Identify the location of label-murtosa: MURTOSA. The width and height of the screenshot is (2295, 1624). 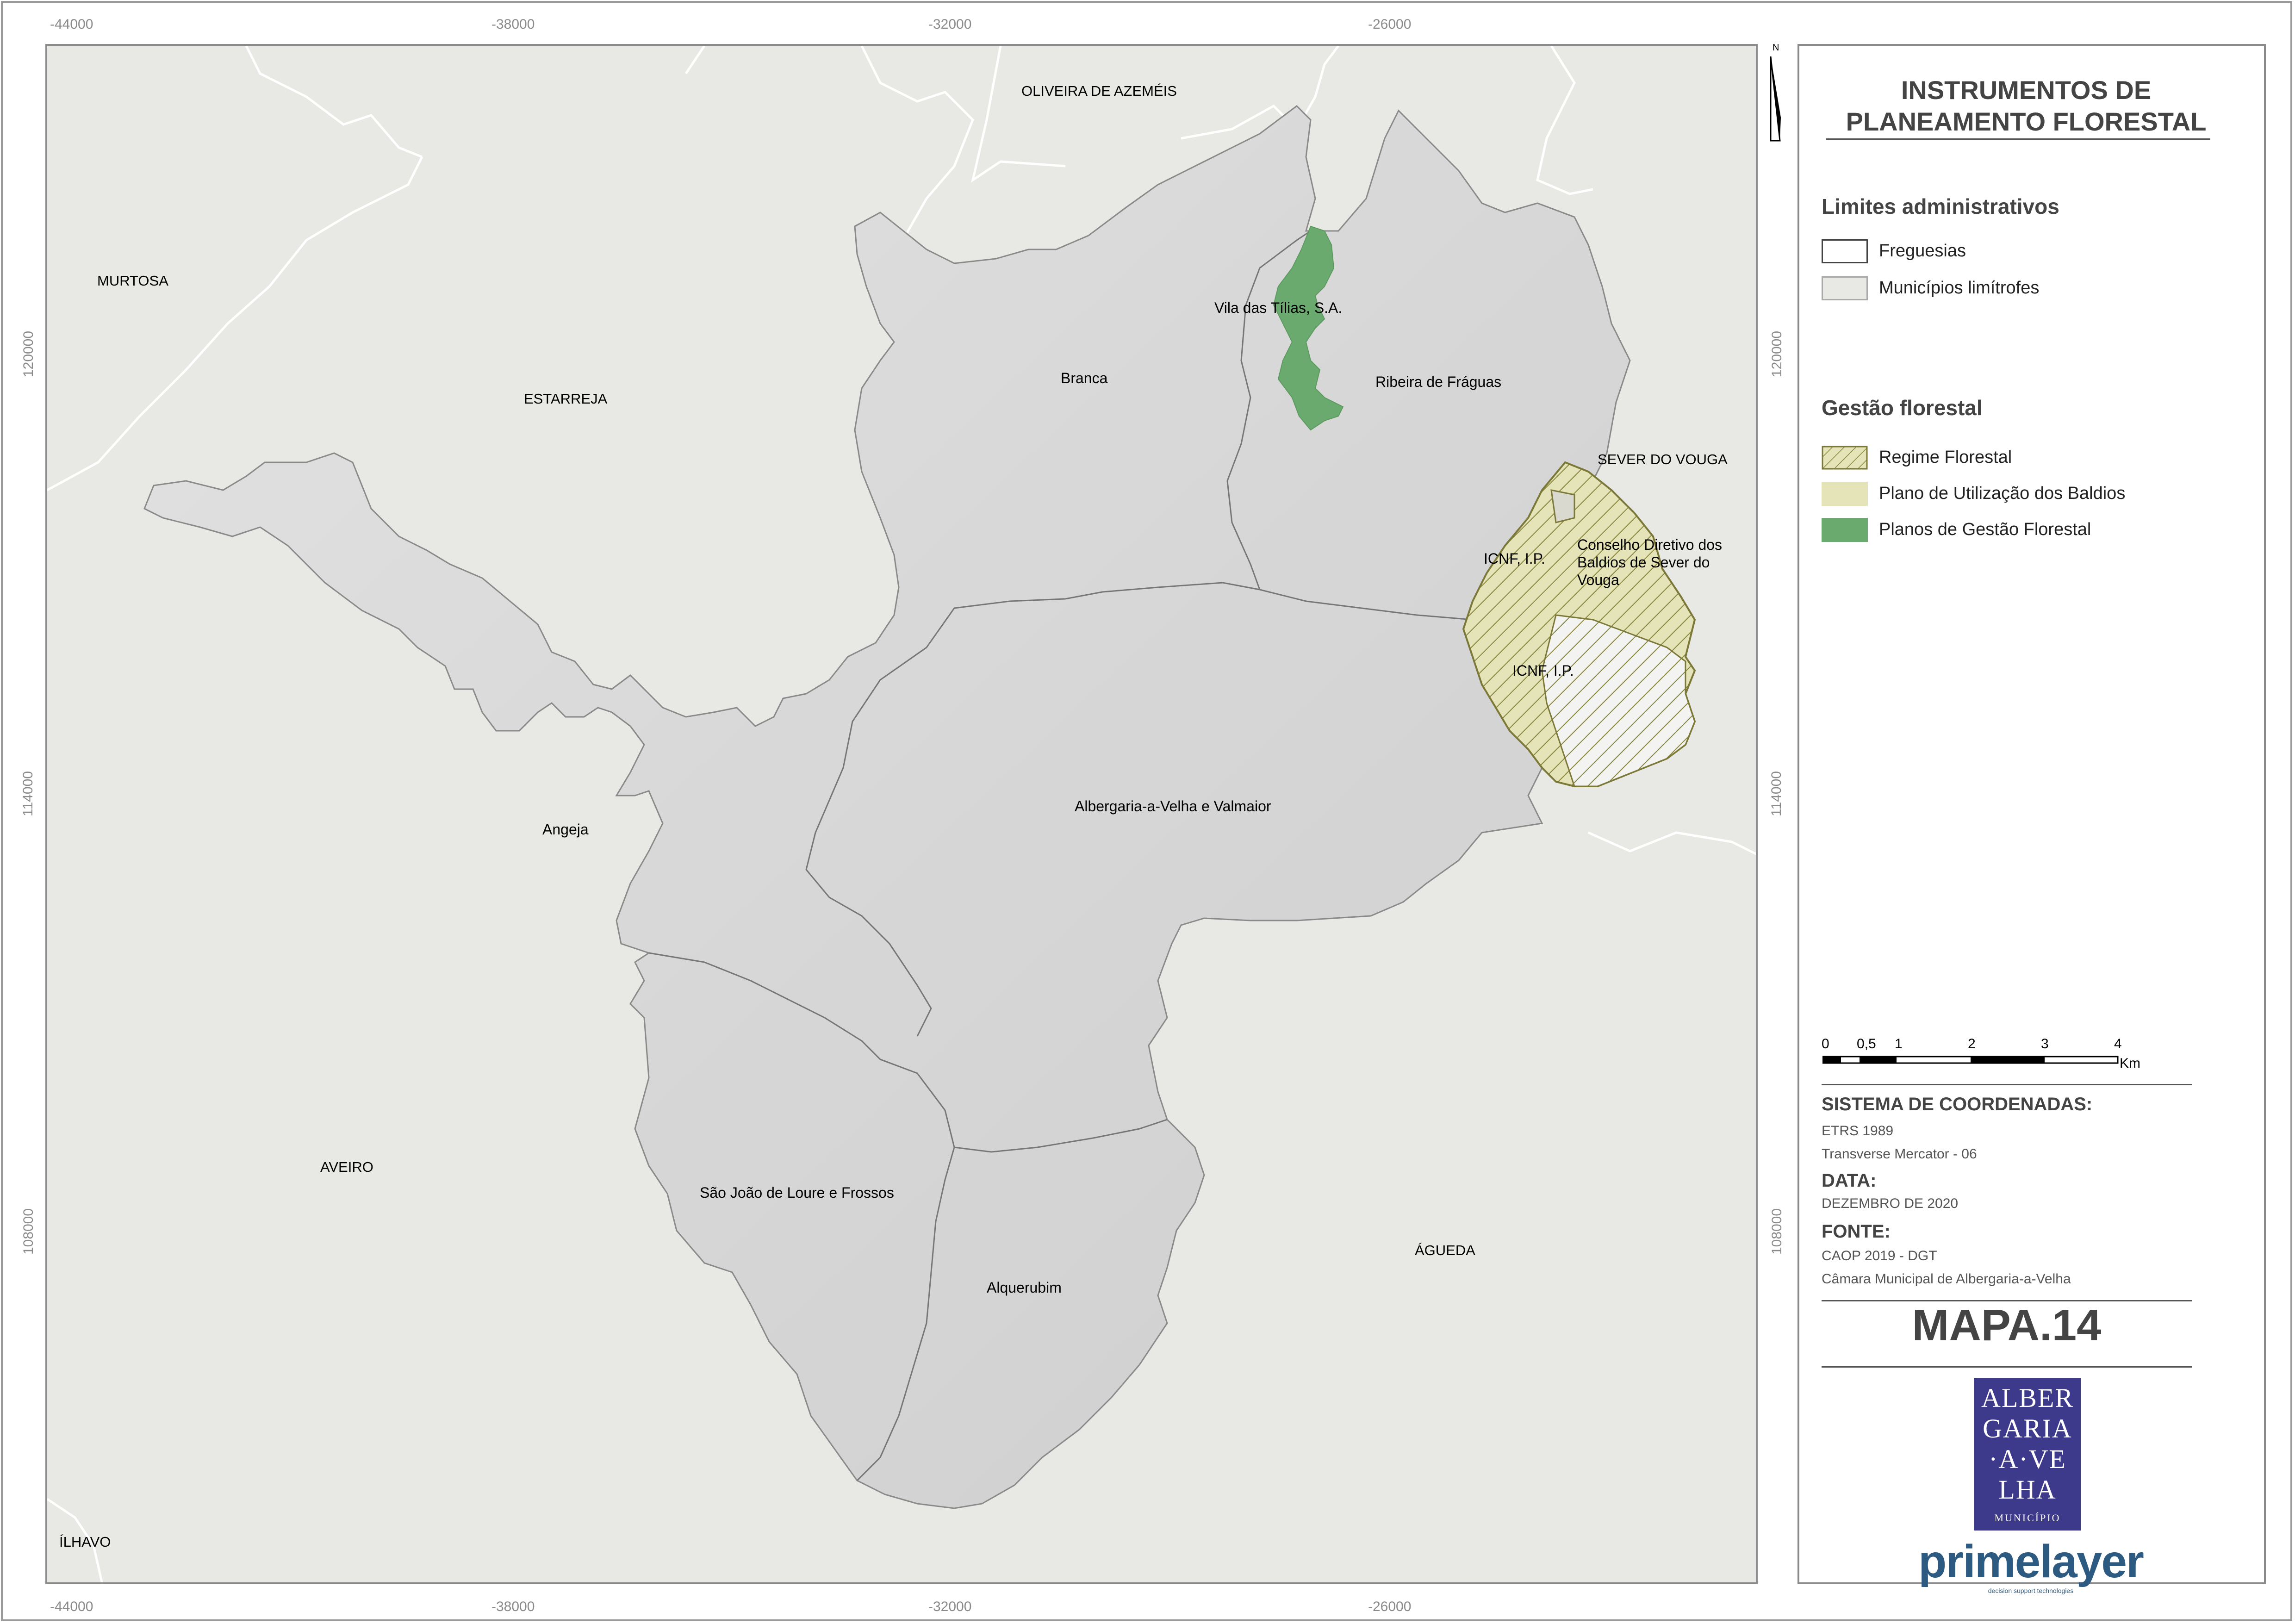
(132, 281).